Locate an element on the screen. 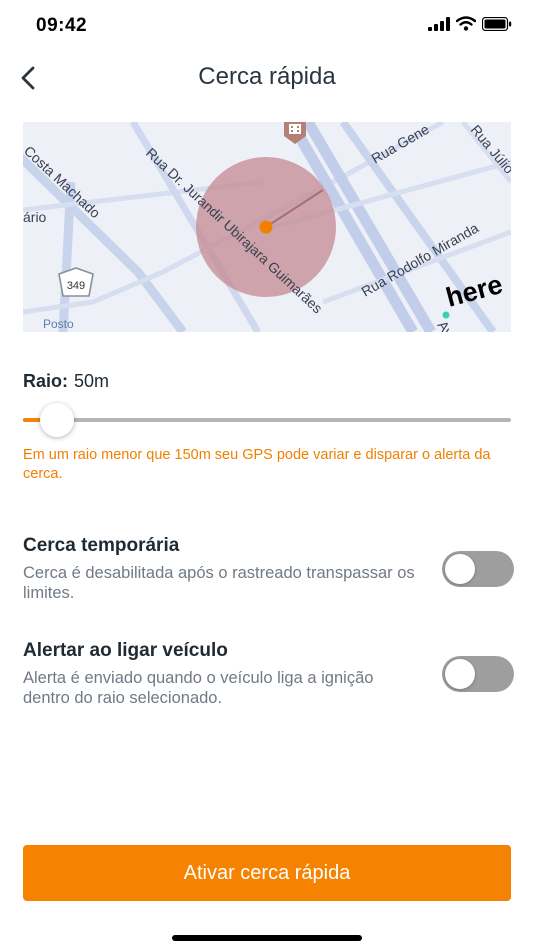  status-icons is located at coordinates (470, 23).